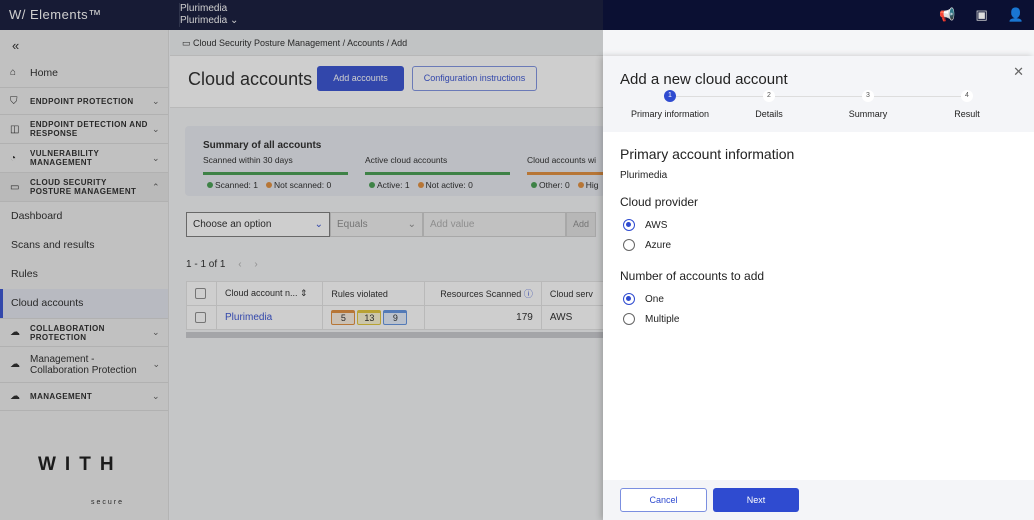 The image size is (1034, 520). What do you see at coordinates (692, 276) in the screenshot?
I see `accounts-count-label: Number of accounts to add` at bounding box center [692, 276].